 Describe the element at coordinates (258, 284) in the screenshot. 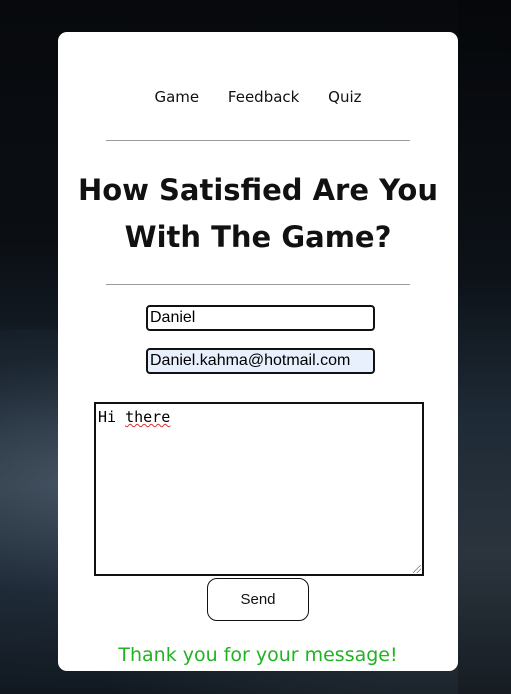

I see `divider-bottom` at that location.